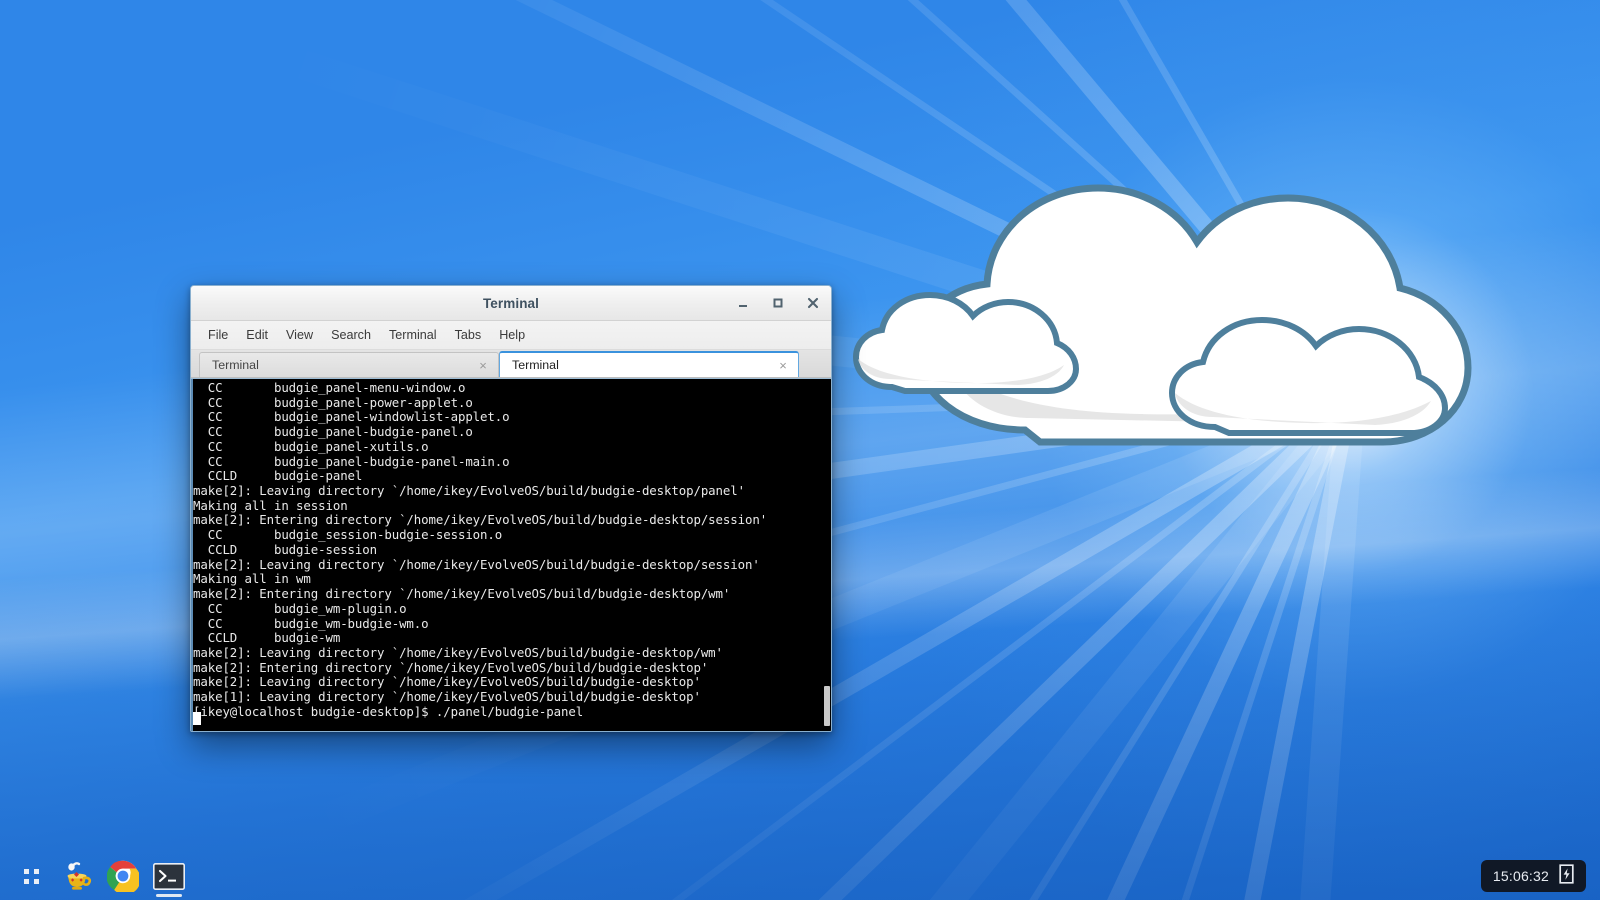 The image size is (1600, 900). I want to click on cloud-large, so click(1160, 295).